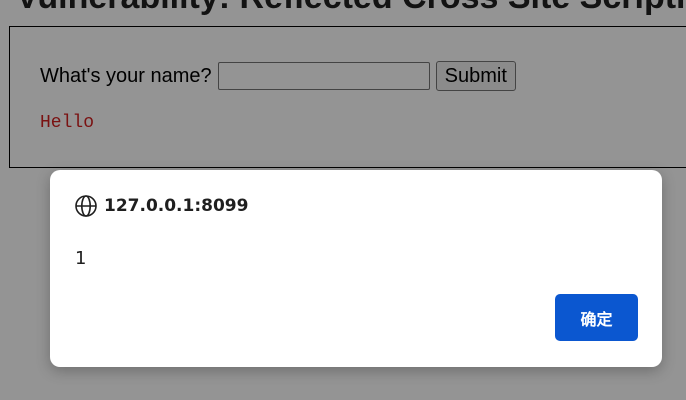 This screenshot has width=686, height=400. Describe the element at coordinates (176, 206) in the screenshot. I see `dialog-origin: 127.0.0.1:8099` at that location.